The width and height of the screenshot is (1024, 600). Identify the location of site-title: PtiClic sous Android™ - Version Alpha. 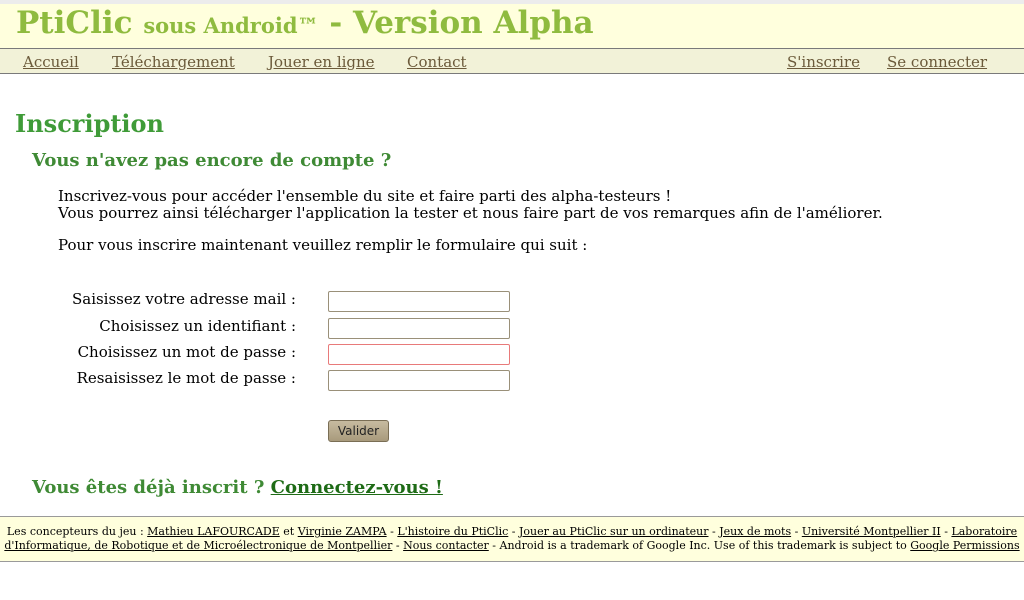
(305, 24).